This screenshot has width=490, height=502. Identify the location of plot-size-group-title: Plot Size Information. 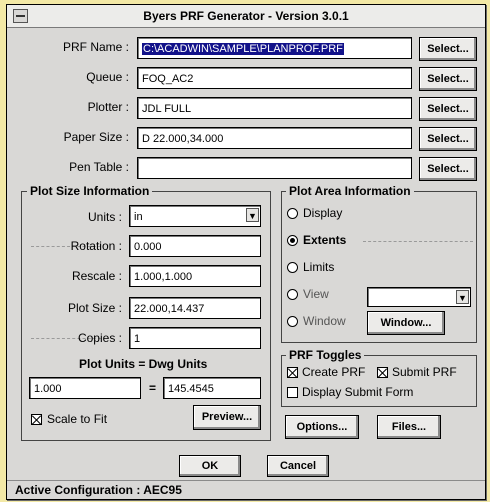
(90, 191).